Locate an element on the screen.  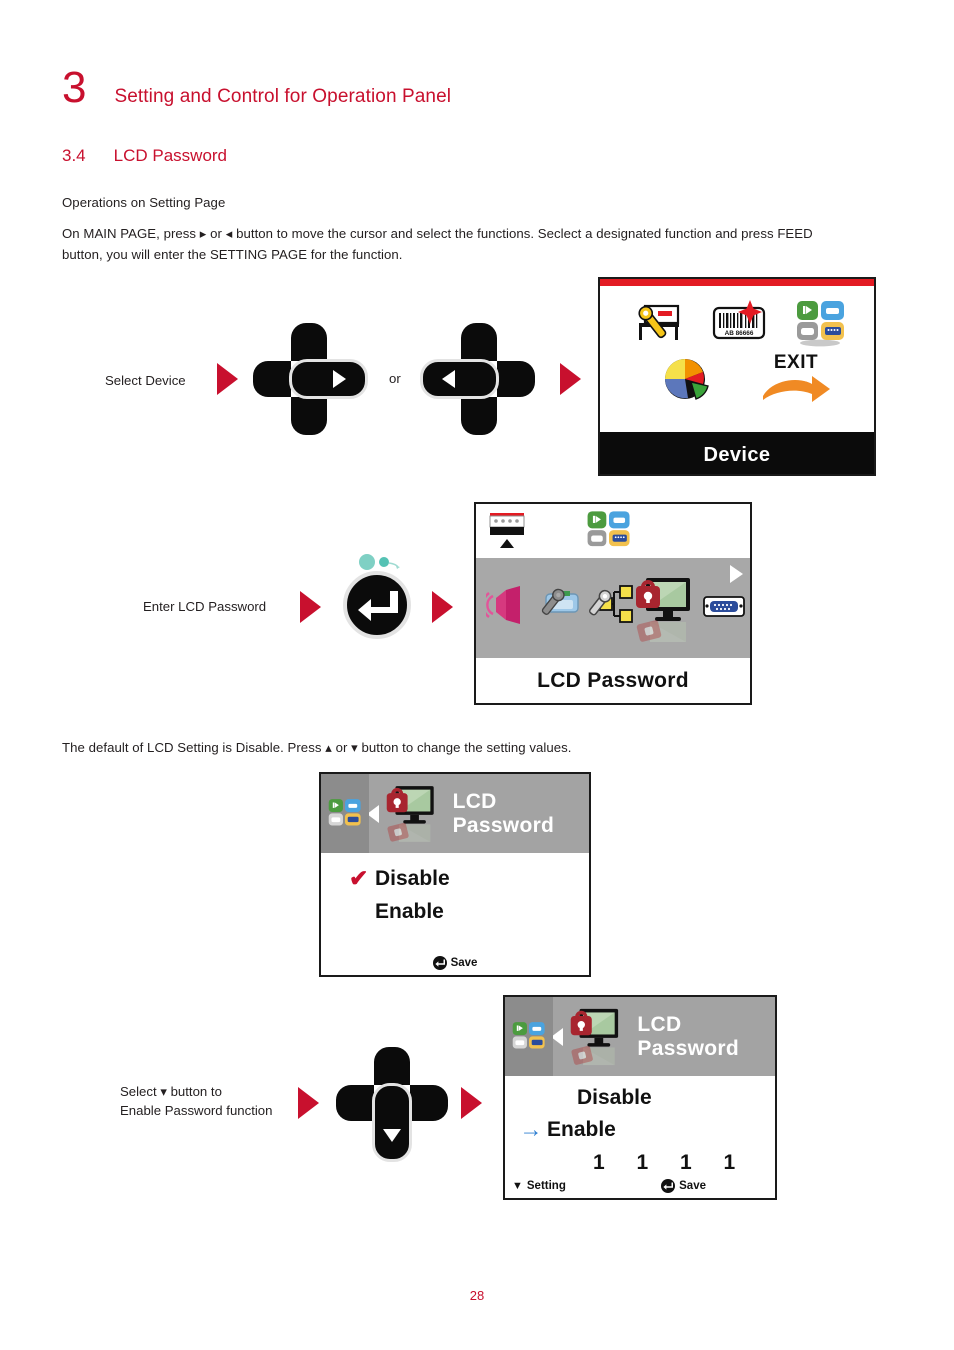
pie-chart-icon is located at coordinates (687, 379).